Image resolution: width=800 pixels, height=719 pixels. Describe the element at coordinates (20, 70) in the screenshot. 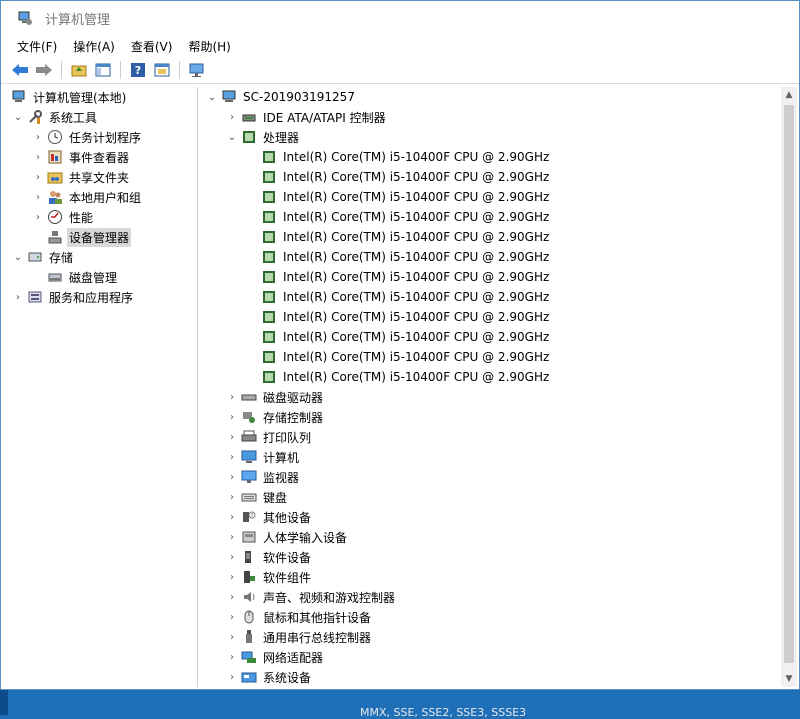

I see `back-button` at that location.